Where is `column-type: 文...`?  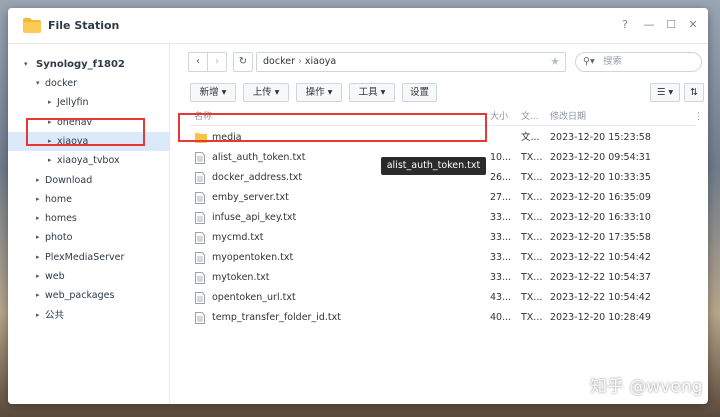 column-type: 文... is located at coordinates (530, 117).